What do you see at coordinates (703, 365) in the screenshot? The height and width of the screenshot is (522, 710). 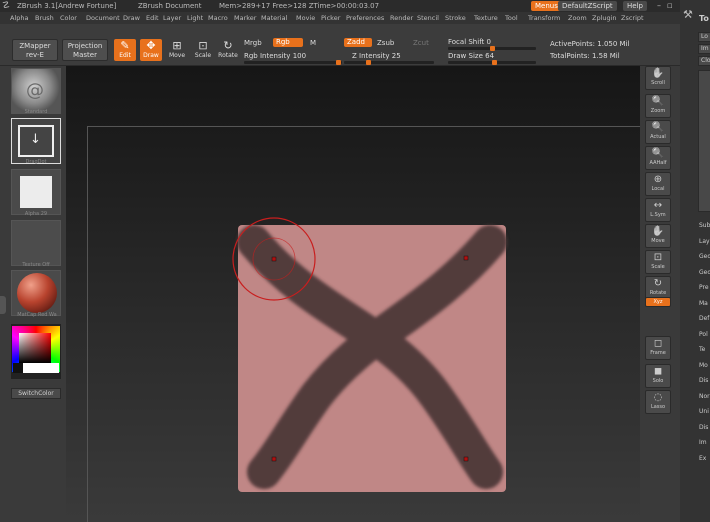 I see `tool-subpalette-9: Mo` at bounding box center [703, 365].